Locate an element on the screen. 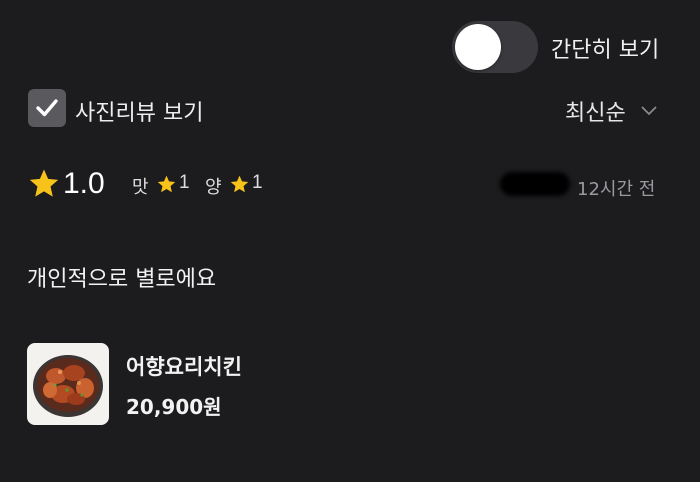 Image resolution: width=700 pixels, height=482 pixels. checkmark-icon is located at coordinates (47, 108).